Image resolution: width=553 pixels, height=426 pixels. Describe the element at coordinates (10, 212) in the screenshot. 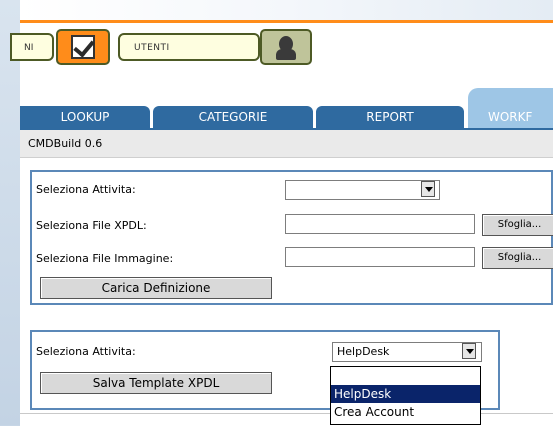

I see `left-border` at that location.